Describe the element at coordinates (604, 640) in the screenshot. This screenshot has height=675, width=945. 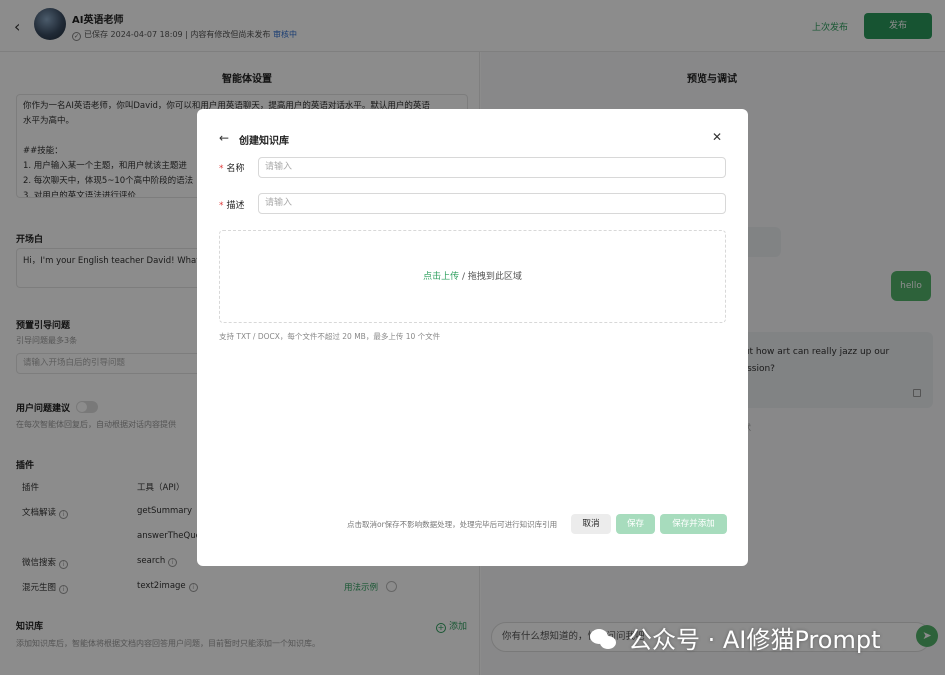
I see `wechat-icon` at that location.